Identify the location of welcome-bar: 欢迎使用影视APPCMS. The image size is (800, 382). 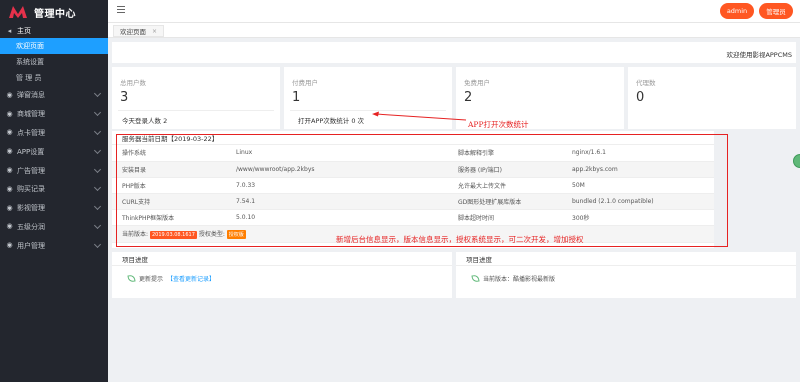
(454, 52).